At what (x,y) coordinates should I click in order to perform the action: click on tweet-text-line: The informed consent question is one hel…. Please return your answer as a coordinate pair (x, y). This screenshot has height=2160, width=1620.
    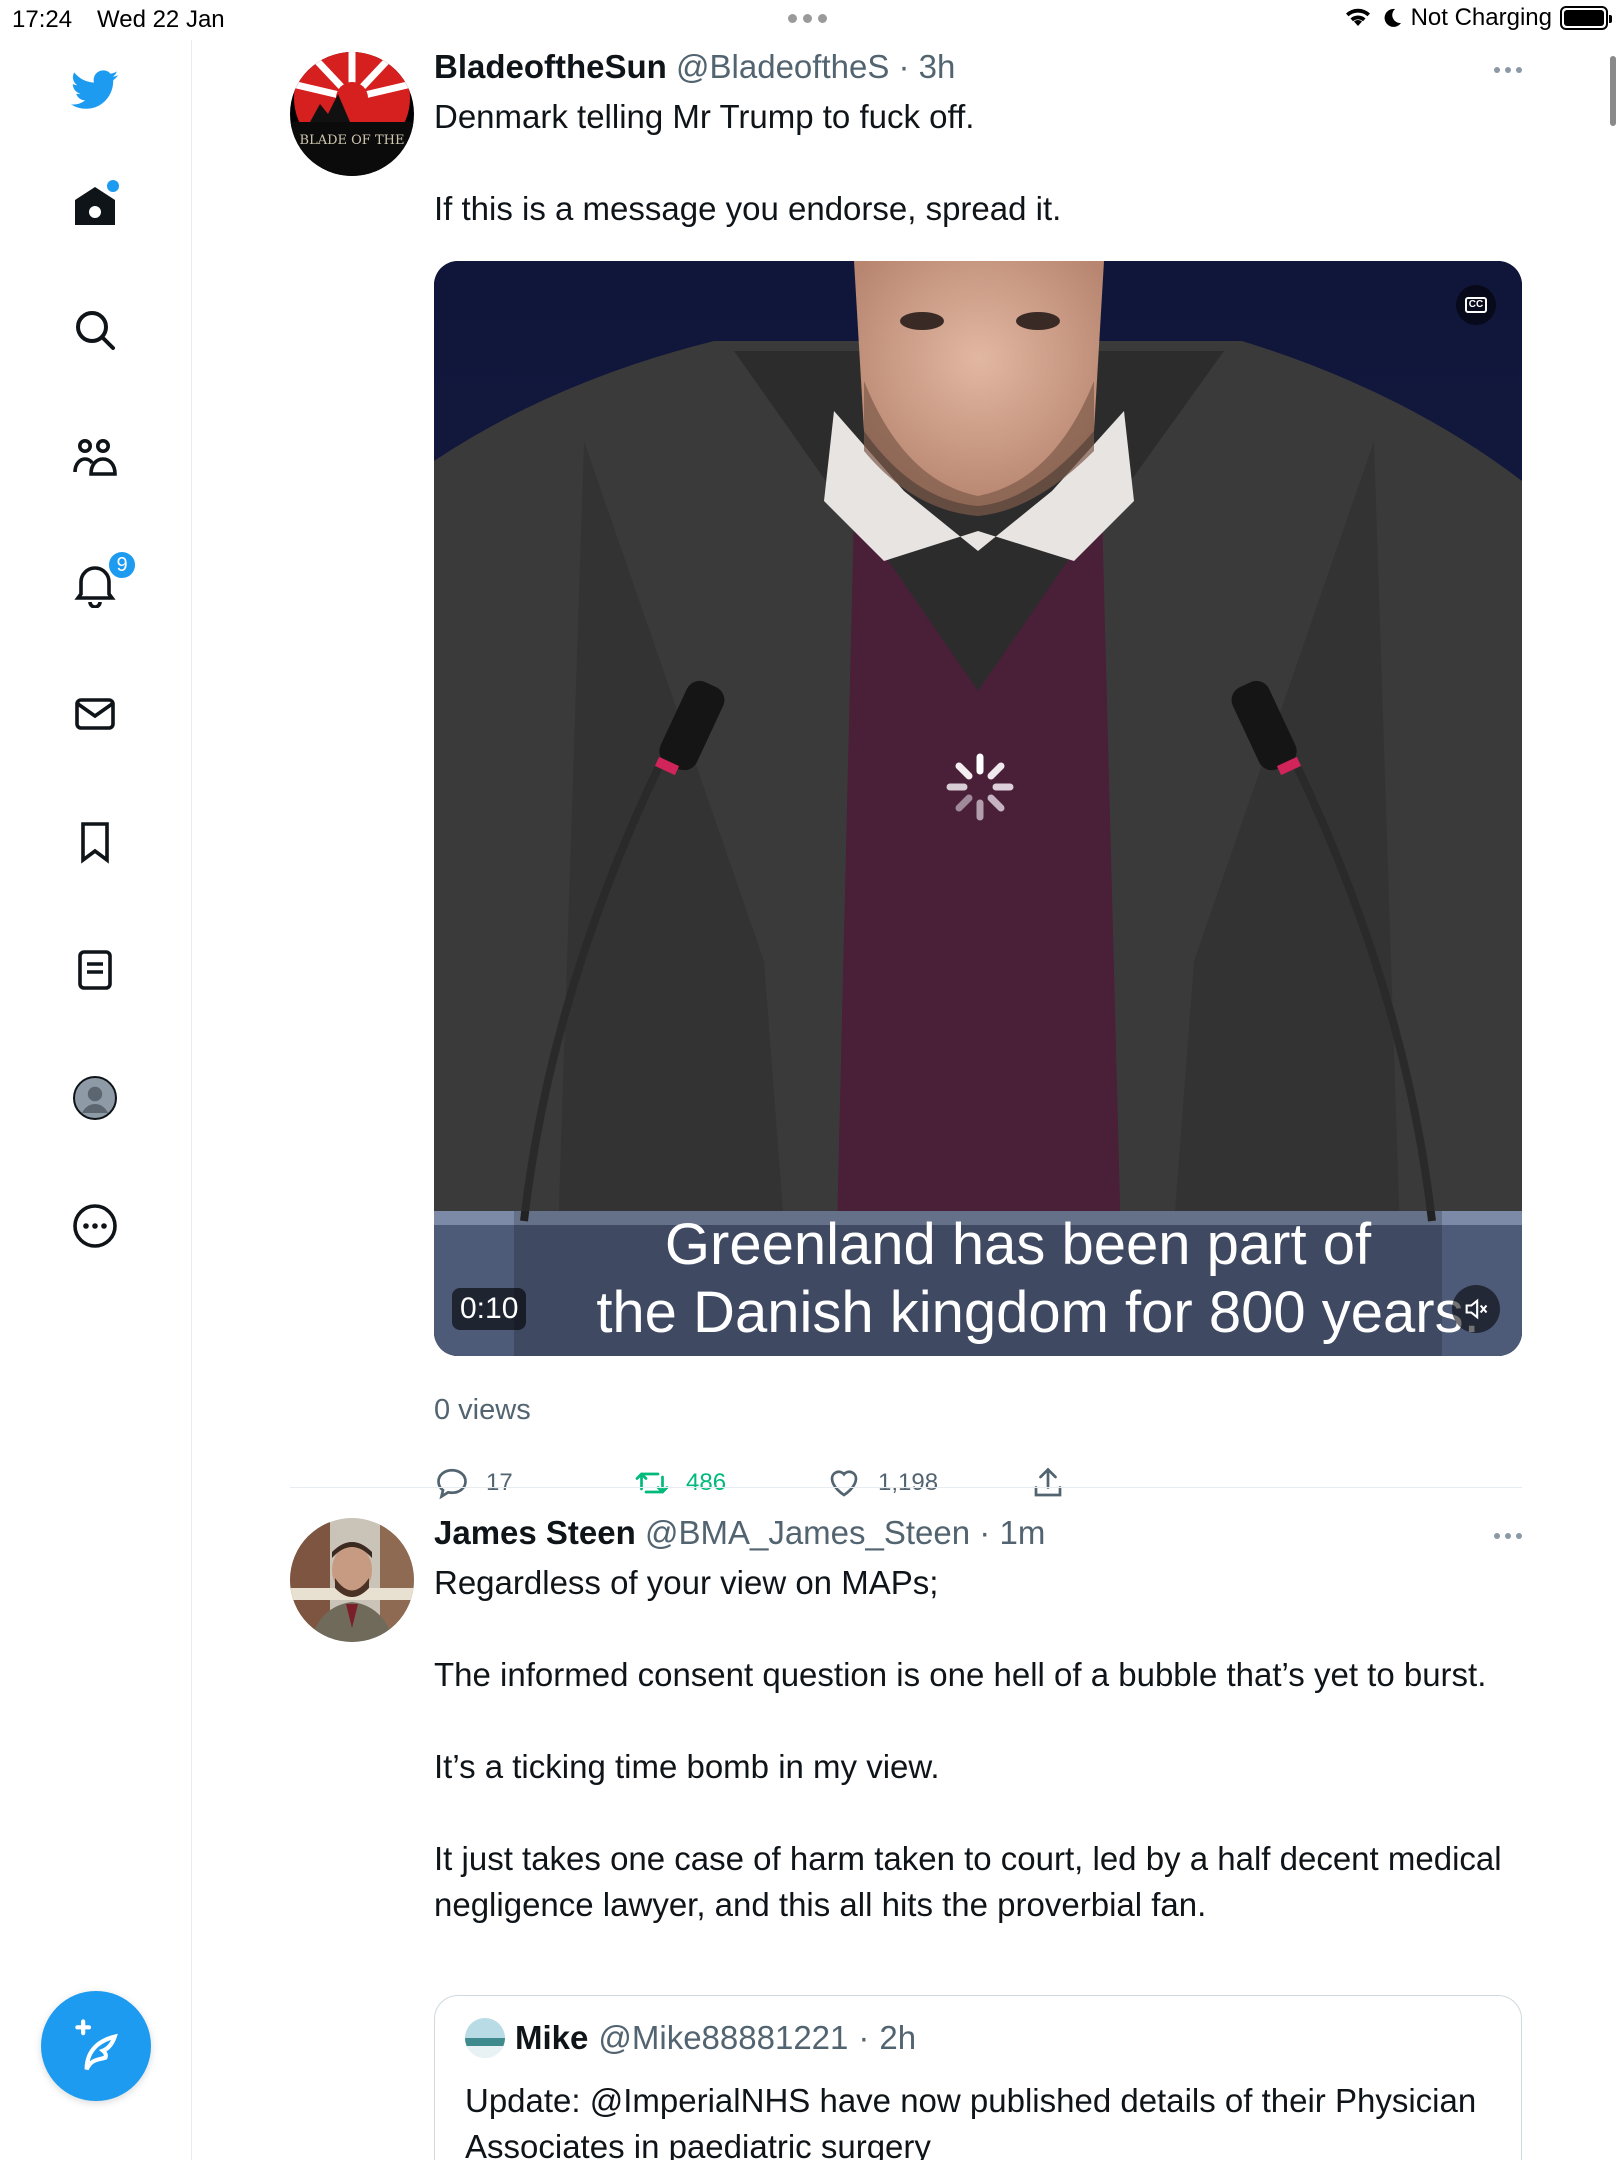
    Looking at the image, I should click on (960, 1674).